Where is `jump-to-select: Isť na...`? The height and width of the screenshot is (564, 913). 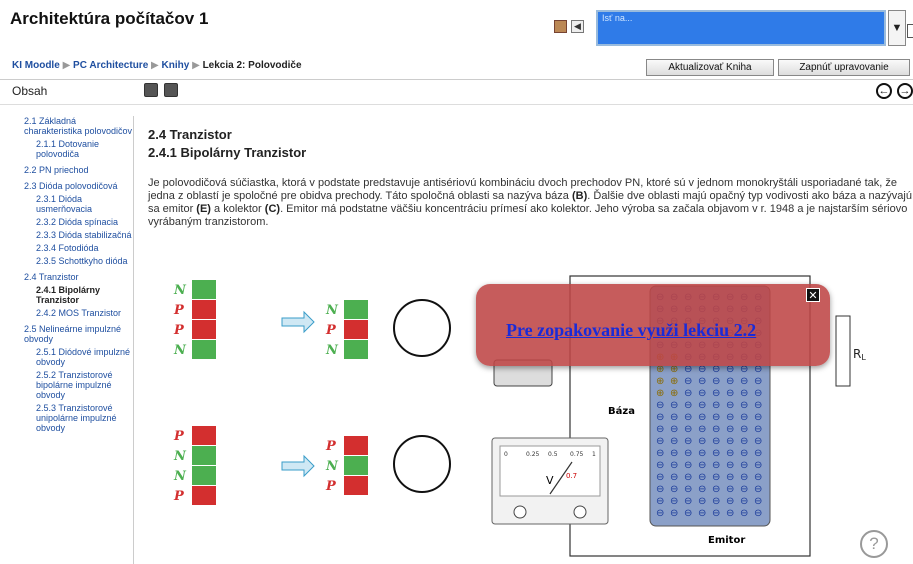
jump-to-select: Isť na... is located at coordinates (741, 28).